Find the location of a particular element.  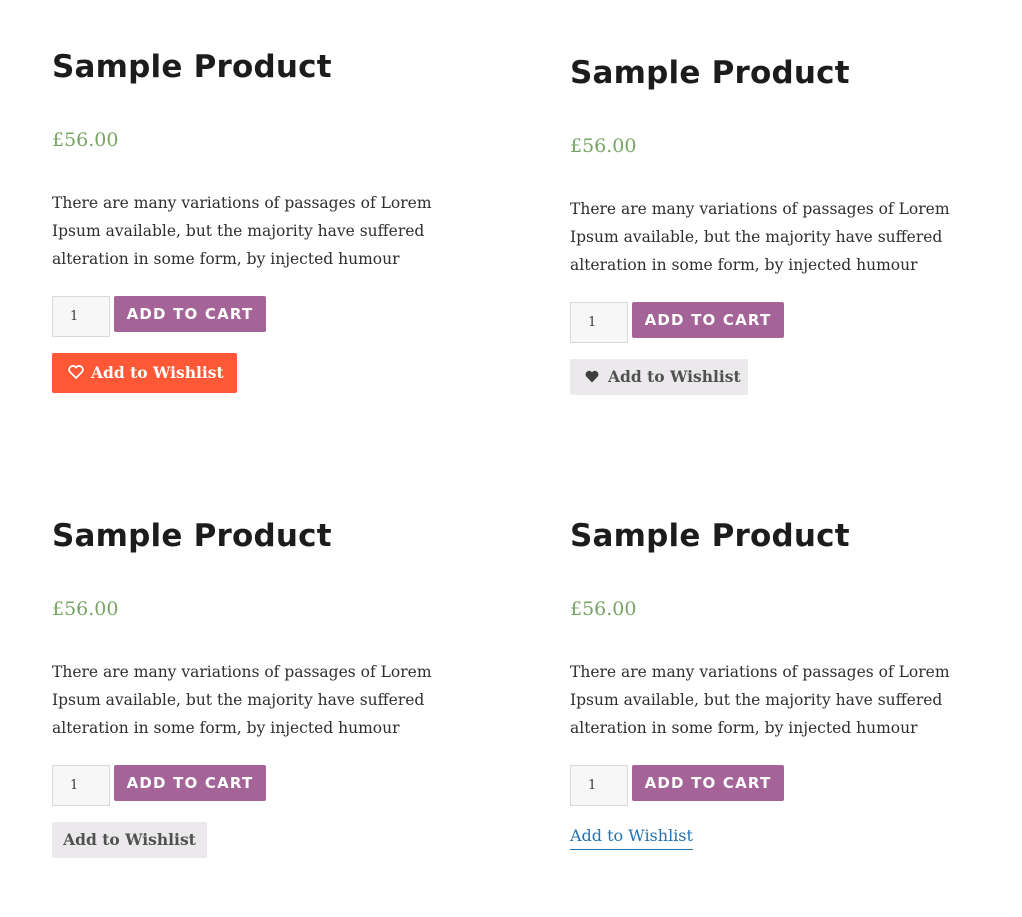

heart-icon is located at coordinates (592, 371).